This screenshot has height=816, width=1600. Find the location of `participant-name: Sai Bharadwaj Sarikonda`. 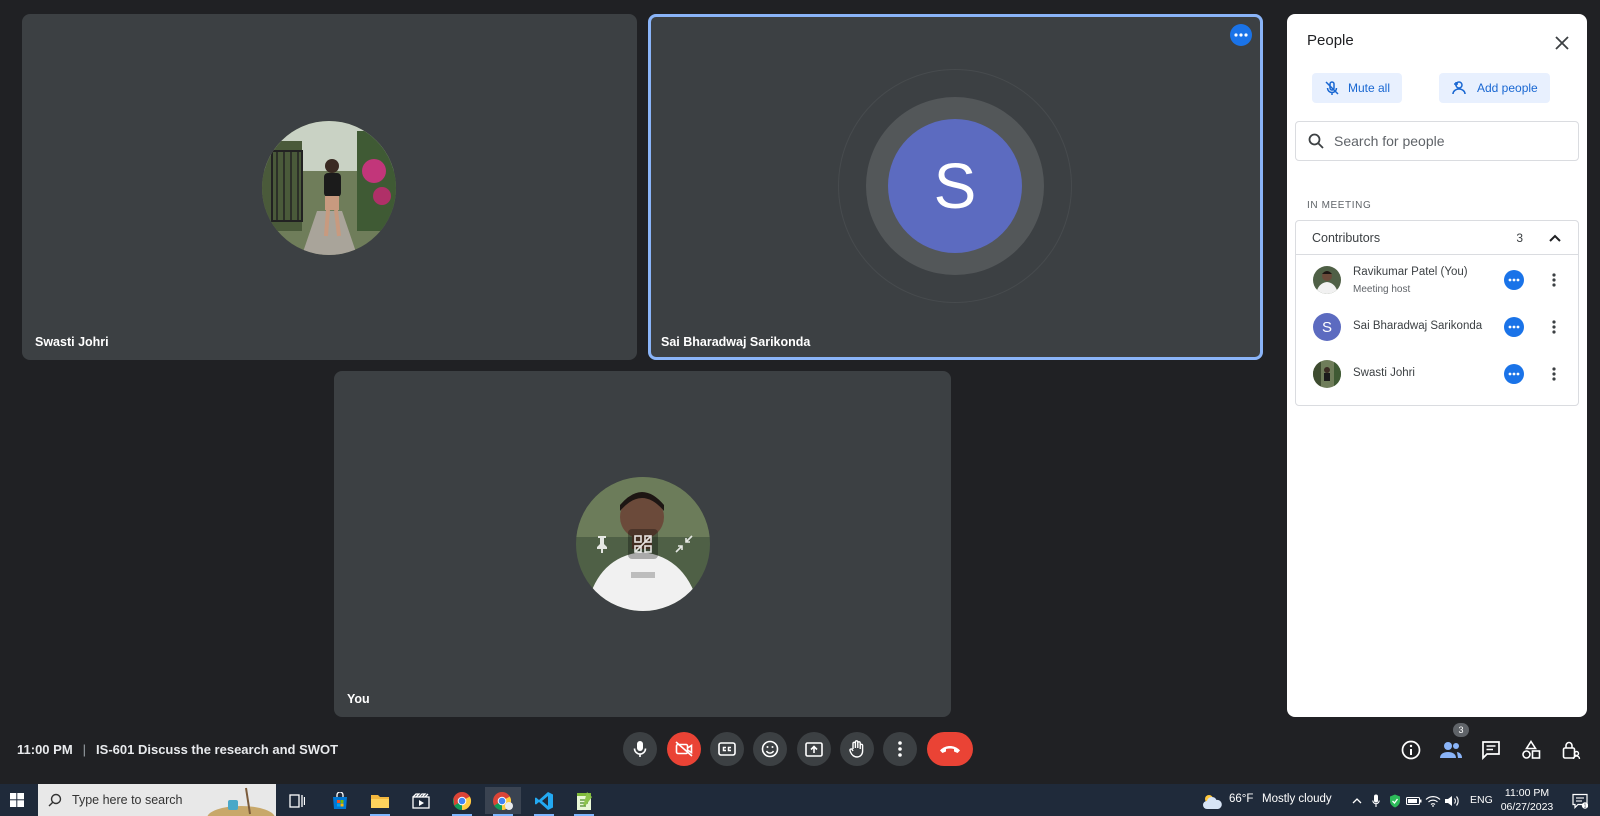

participant-name: Sai Bharadwaj Sarikonda is located at coordinates (1418, 326).